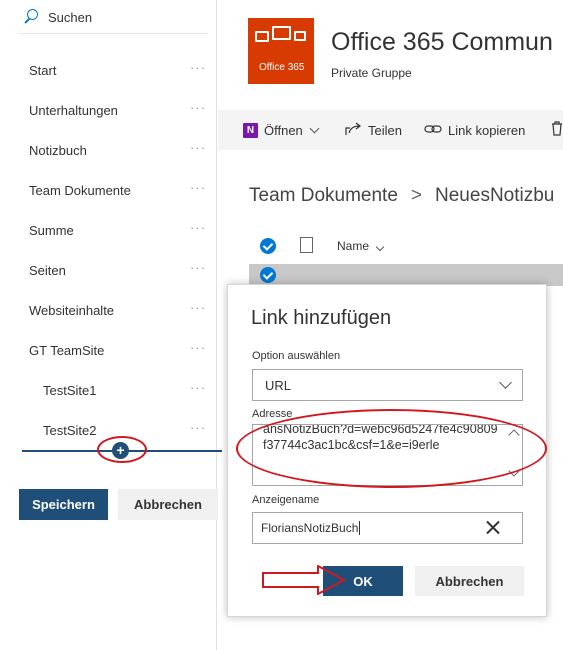 This screenshot has width=563, height=650. Describe the element at coordinates (70, 390) in the screenshot. I see `sidebar-item-label: TestSite1` at that location.